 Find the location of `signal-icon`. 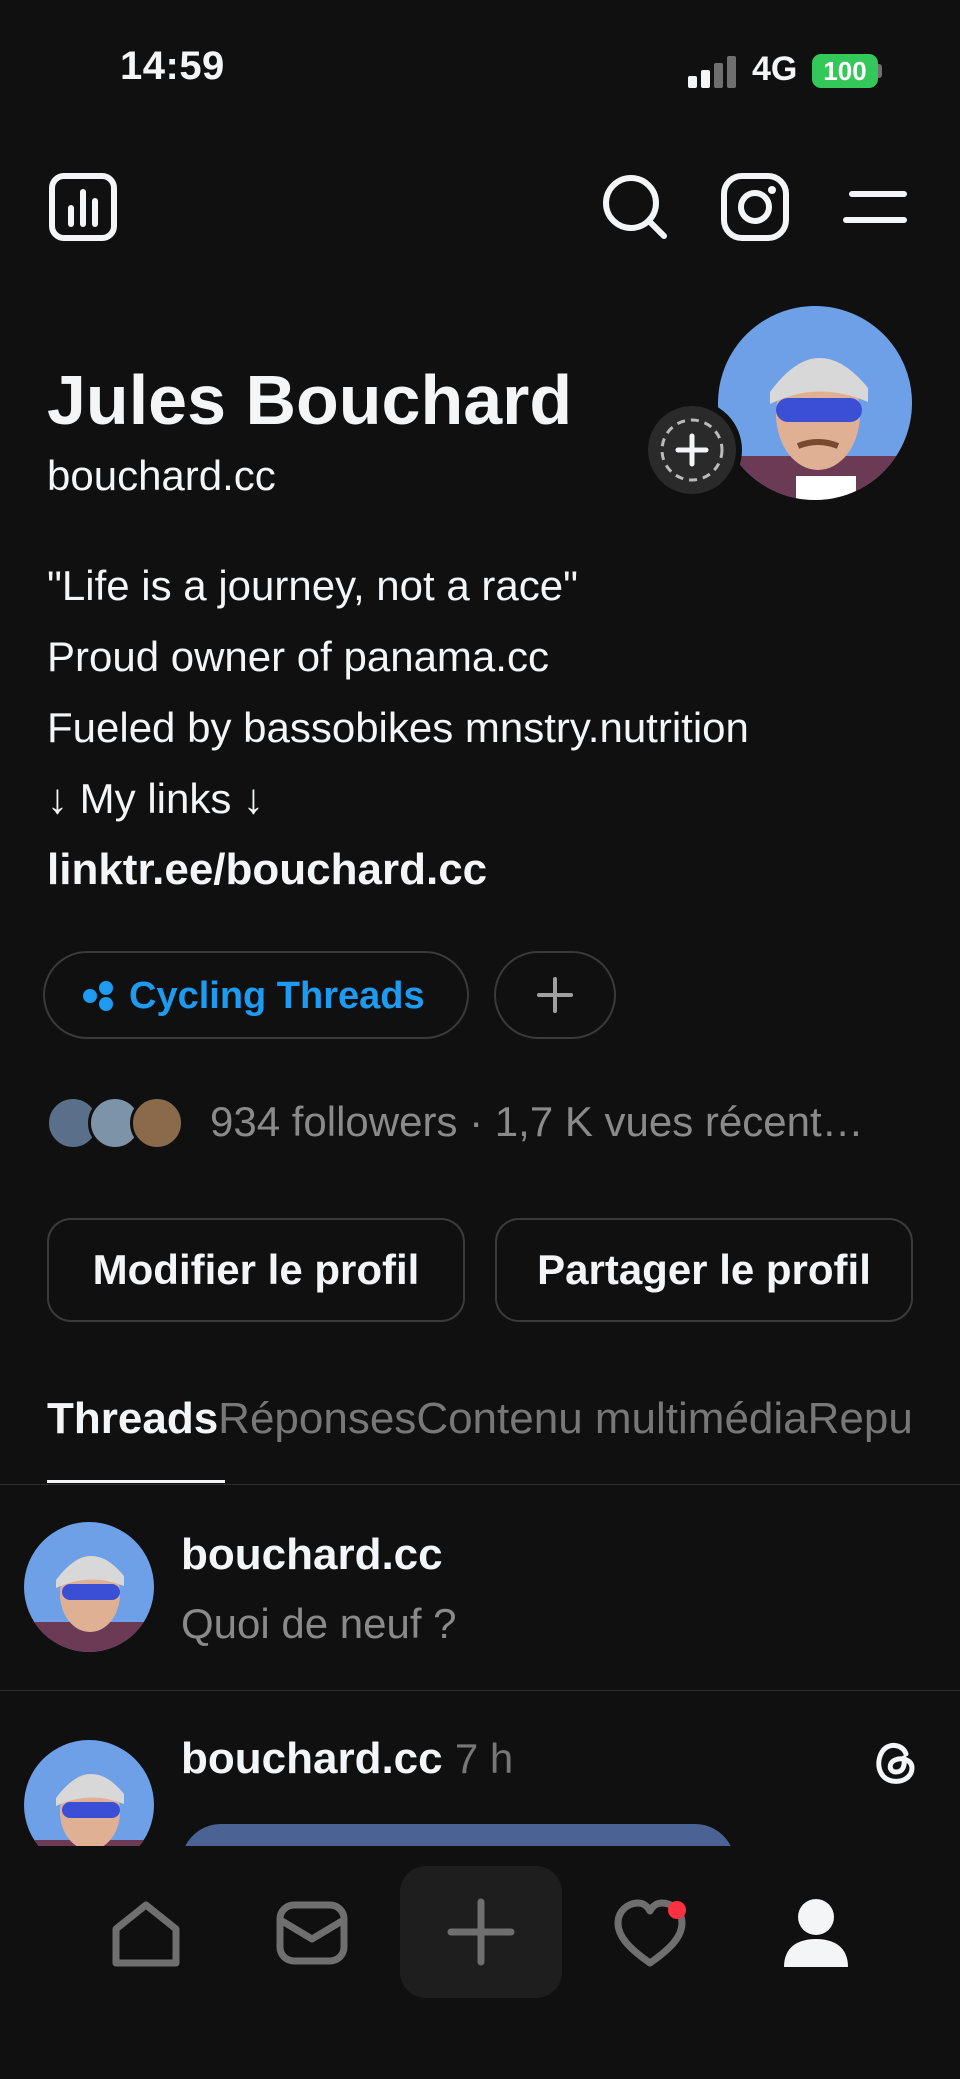

signal-icon is located at coordinates (712, 72).